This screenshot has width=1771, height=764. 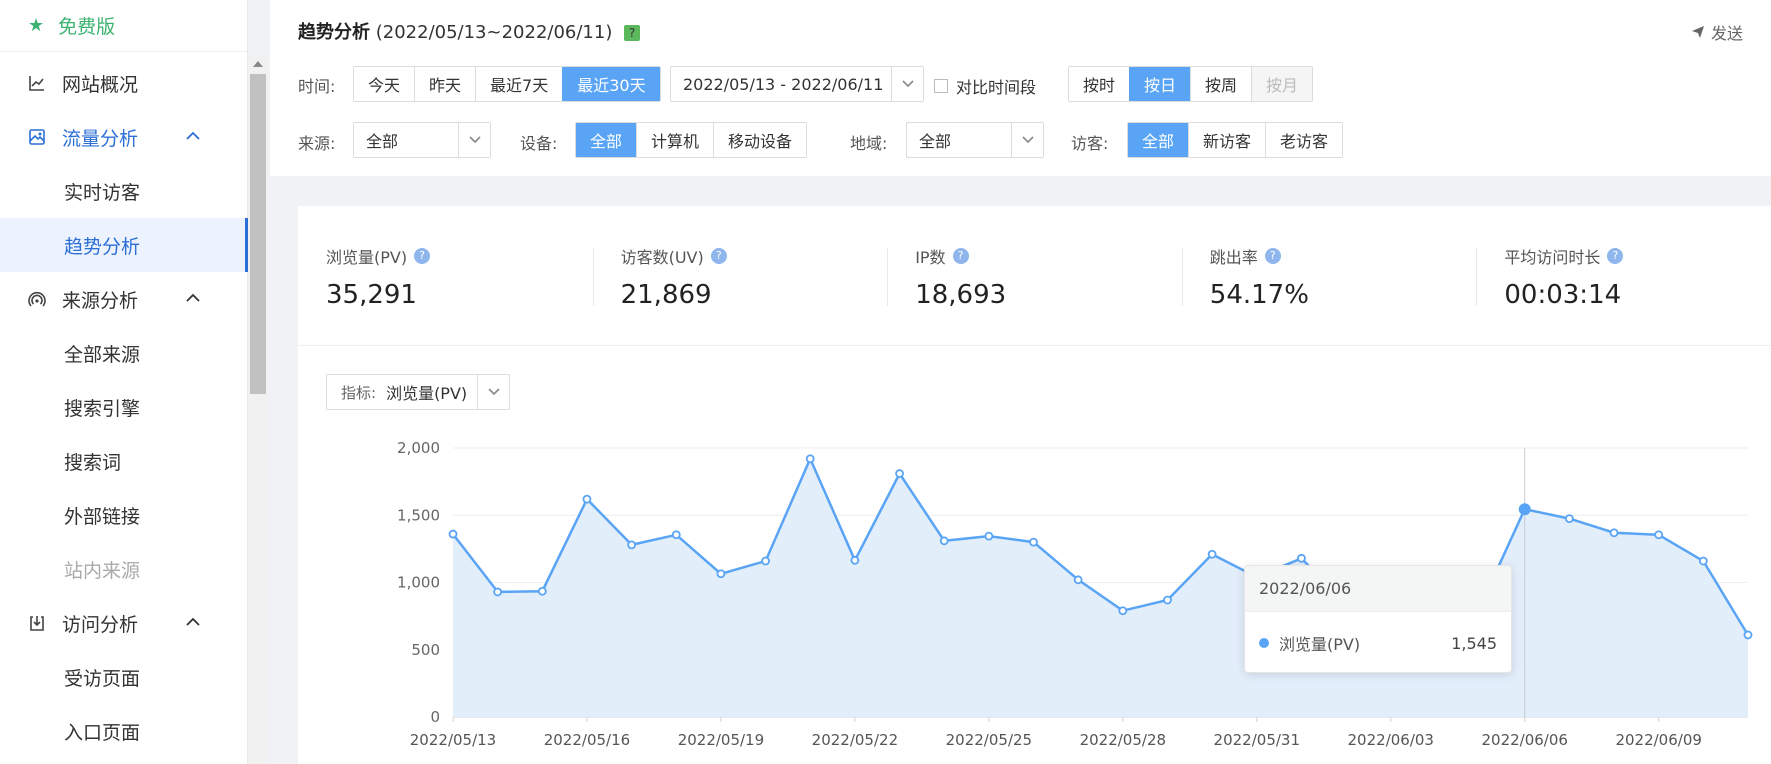 I want to click on tooltip-date: 2022/06/06, so click(x=1378, y=589).